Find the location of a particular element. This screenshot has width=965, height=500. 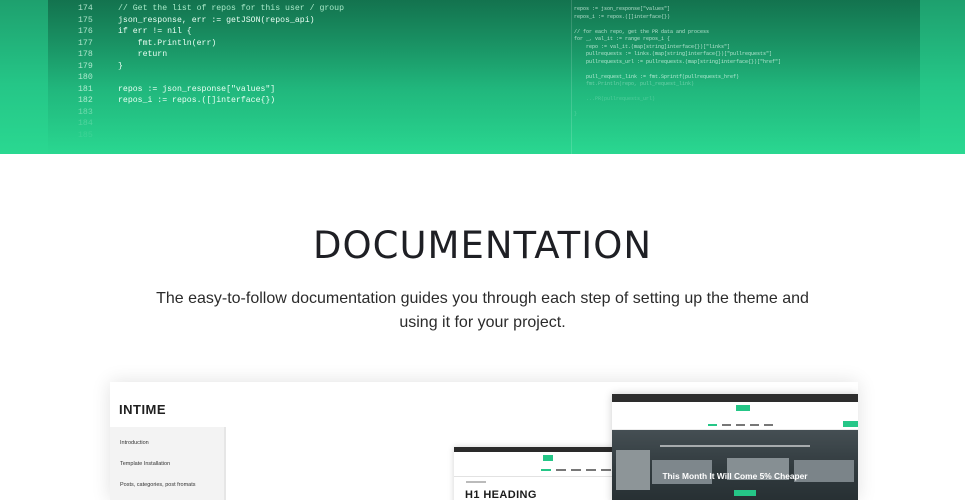

editor-split-divider is located at coordinates (571, 77).